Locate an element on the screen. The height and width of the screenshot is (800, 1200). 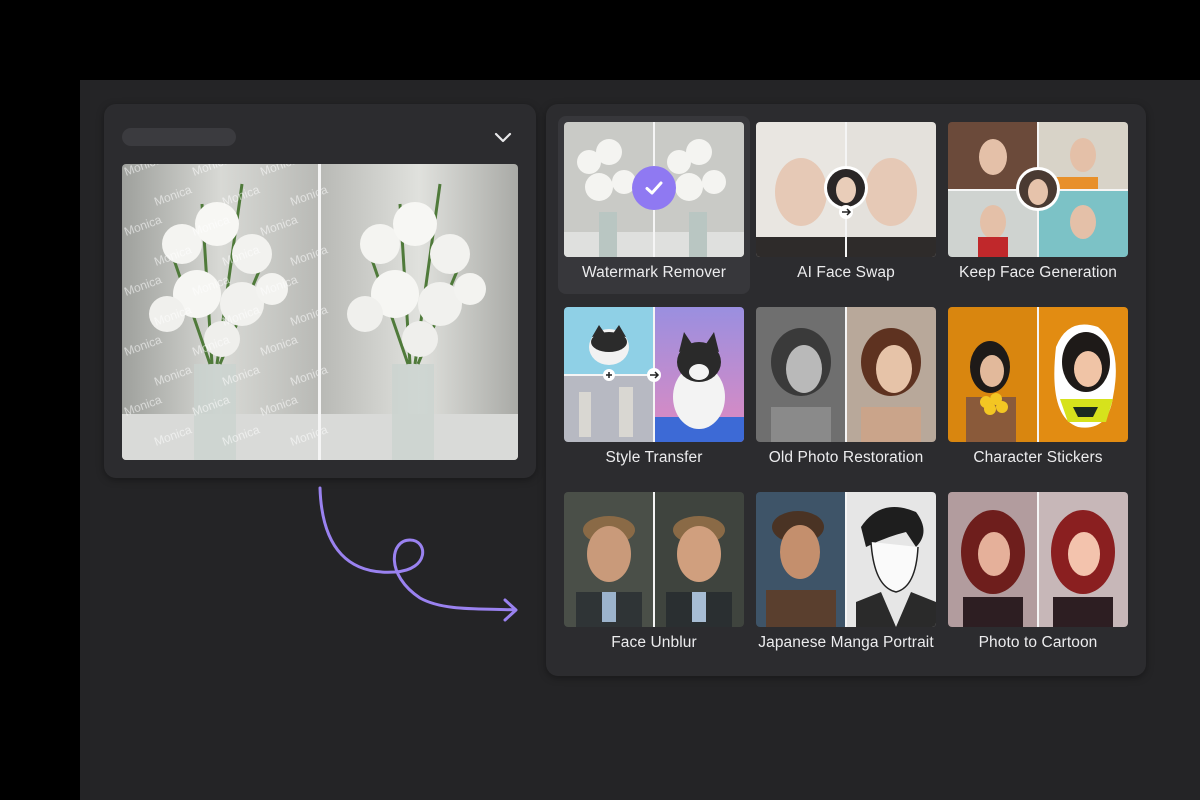
tool-ai-face-swap: AI Face Swap is located at coordinates (846, 205).